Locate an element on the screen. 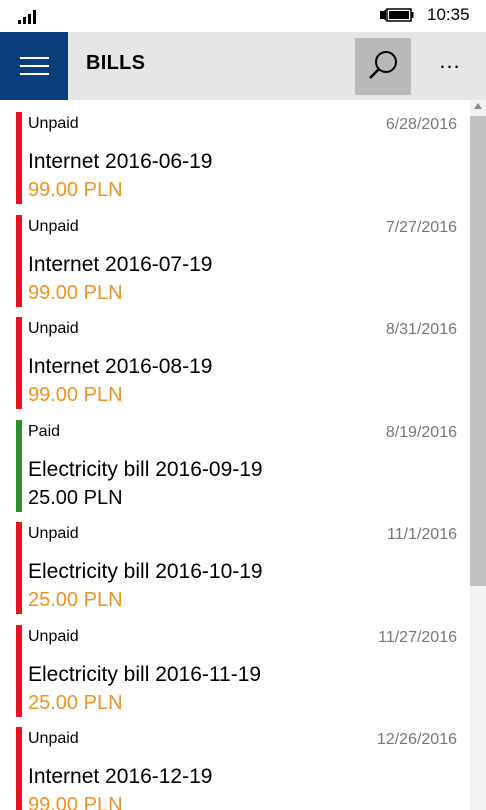  battery-charging-icon is located at coordinates (397, 15).